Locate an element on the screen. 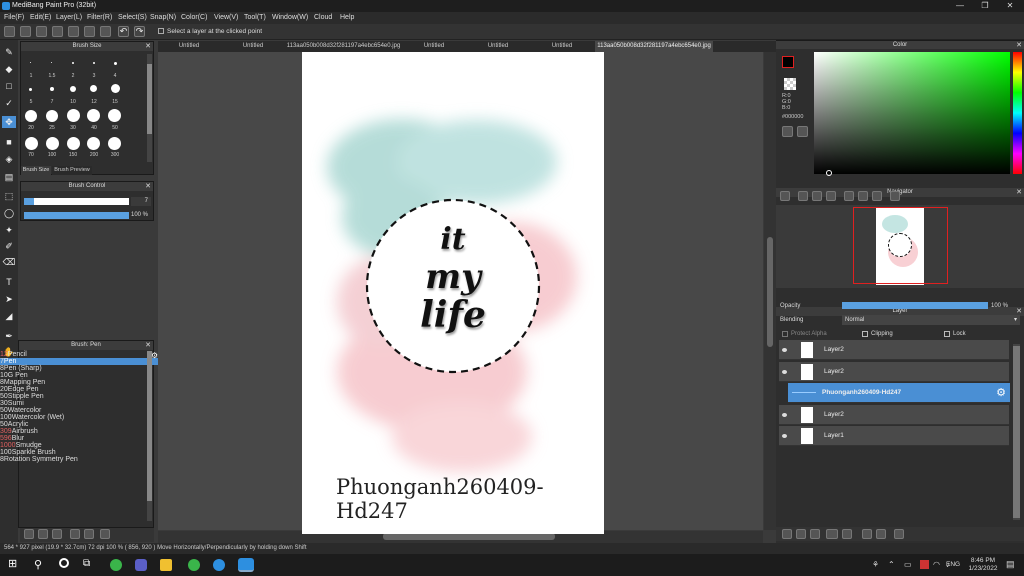 The width and height of the screenshot is (1024, 576). navigator-viewport is located at coordinates (900, 245).